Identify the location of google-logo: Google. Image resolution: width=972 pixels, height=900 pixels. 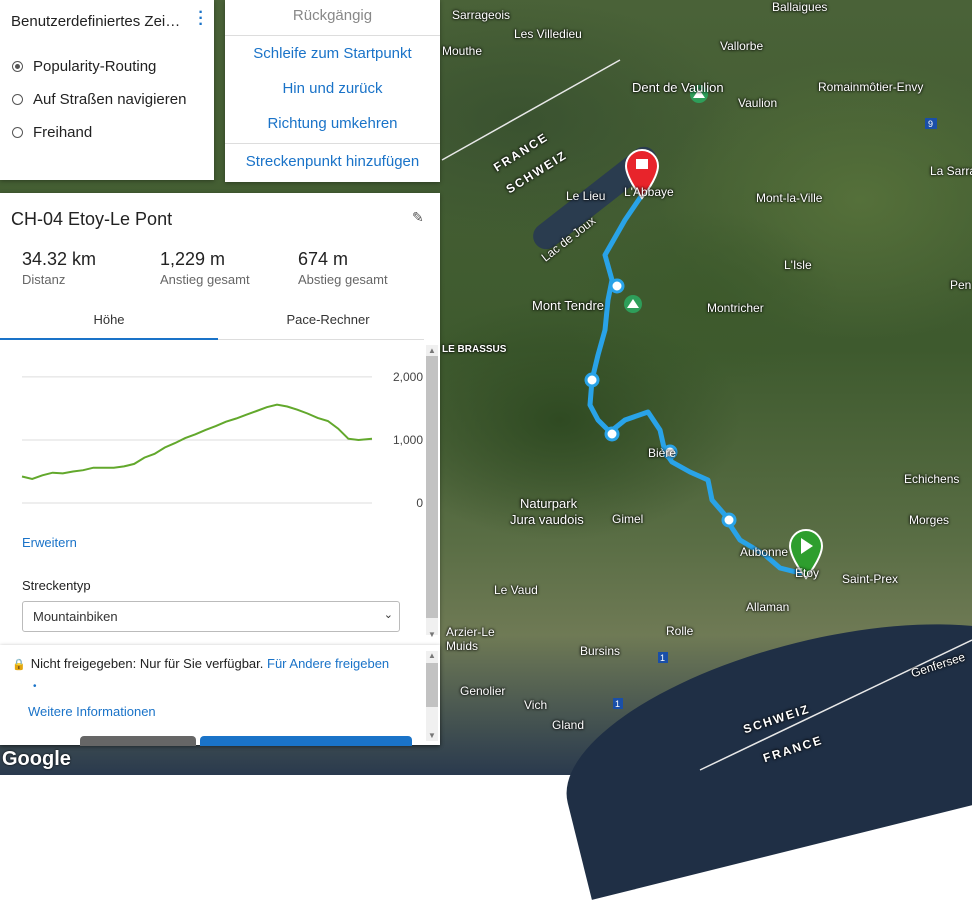
(36, 759).